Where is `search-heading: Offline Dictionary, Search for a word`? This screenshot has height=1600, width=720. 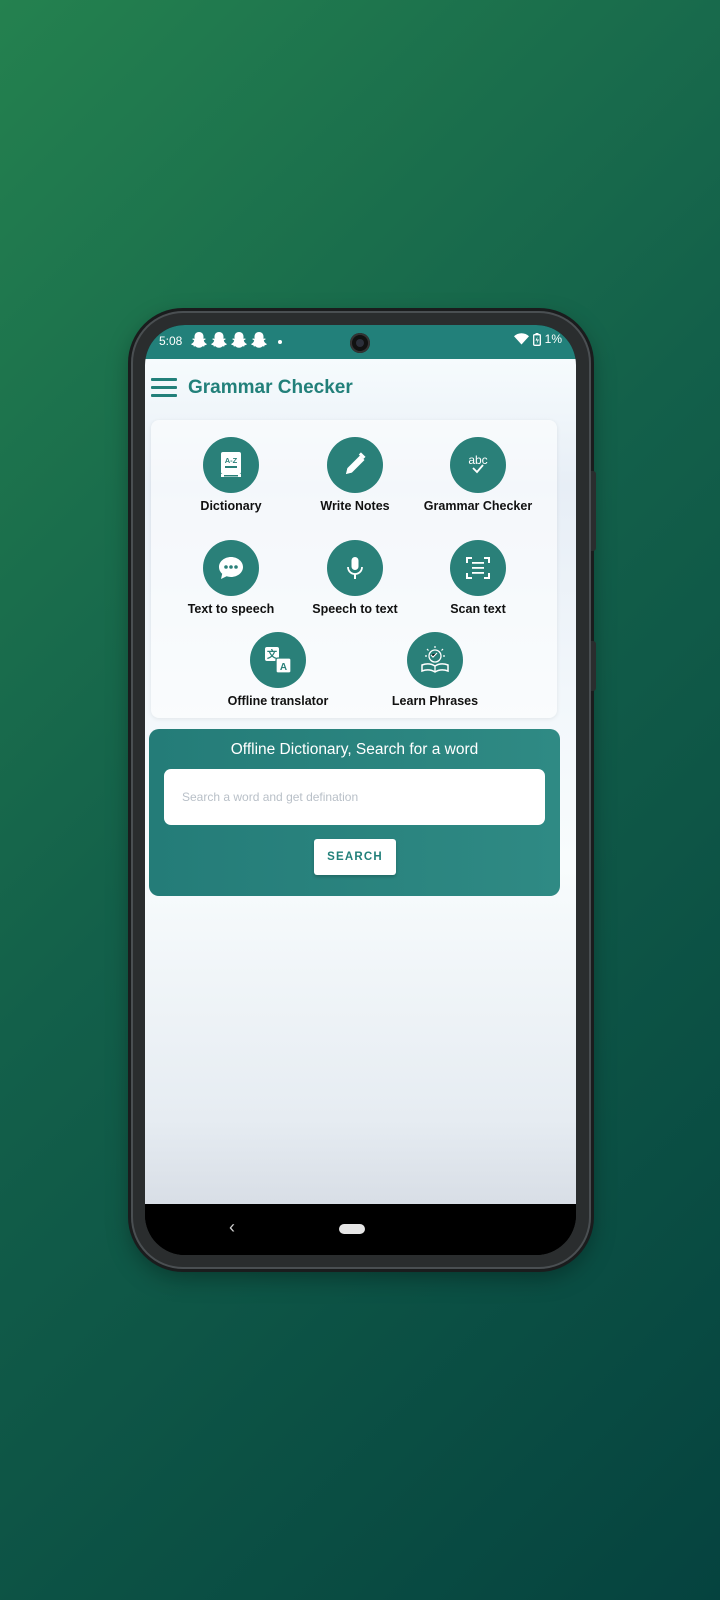
search-heading: Offline Dictionary, Search for a word is located at coordinates (354, 749).